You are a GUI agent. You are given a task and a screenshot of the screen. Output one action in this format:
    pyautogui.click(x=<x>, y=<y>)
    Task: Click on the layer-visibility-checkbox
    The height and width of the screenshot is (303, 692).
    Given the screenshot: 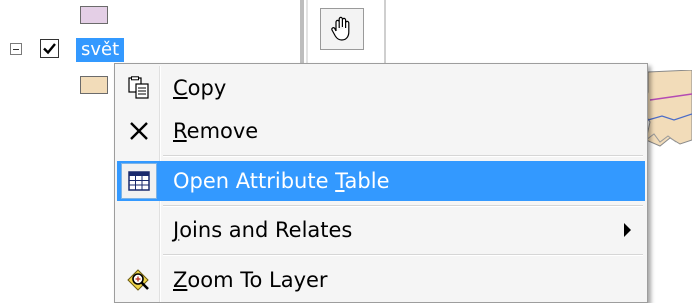 What is the action you would take?
    pyautogui.click(x=49, y=48)
    